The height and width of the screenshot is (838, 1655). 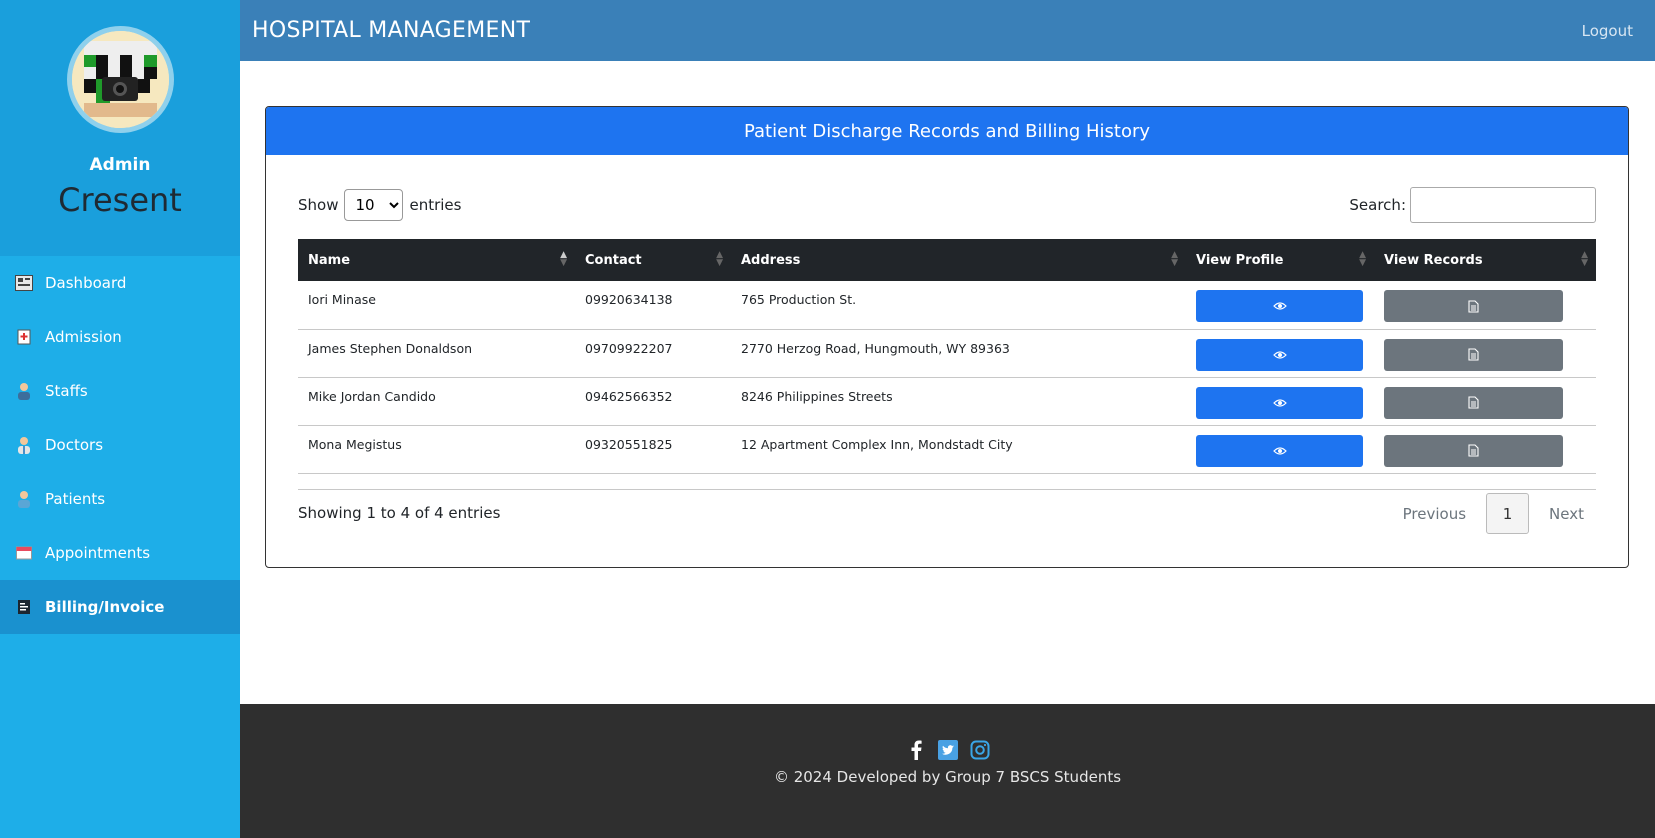 I want to click on staff-icon, so click(x=24, y=391).